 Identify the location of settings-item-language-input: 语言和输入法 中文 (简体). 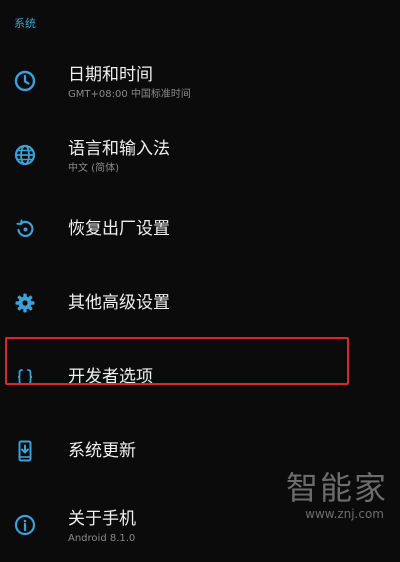
(200, 155).